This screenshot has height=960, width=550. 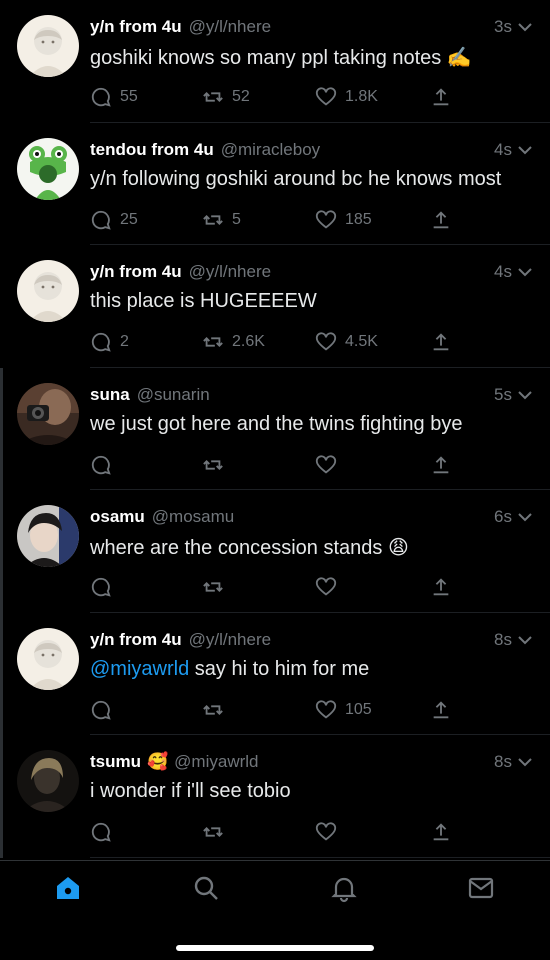 What do you see at coordinates (343, 220) in the screenshot?
I see `like-button: 185` at bounding box center [343, 220].